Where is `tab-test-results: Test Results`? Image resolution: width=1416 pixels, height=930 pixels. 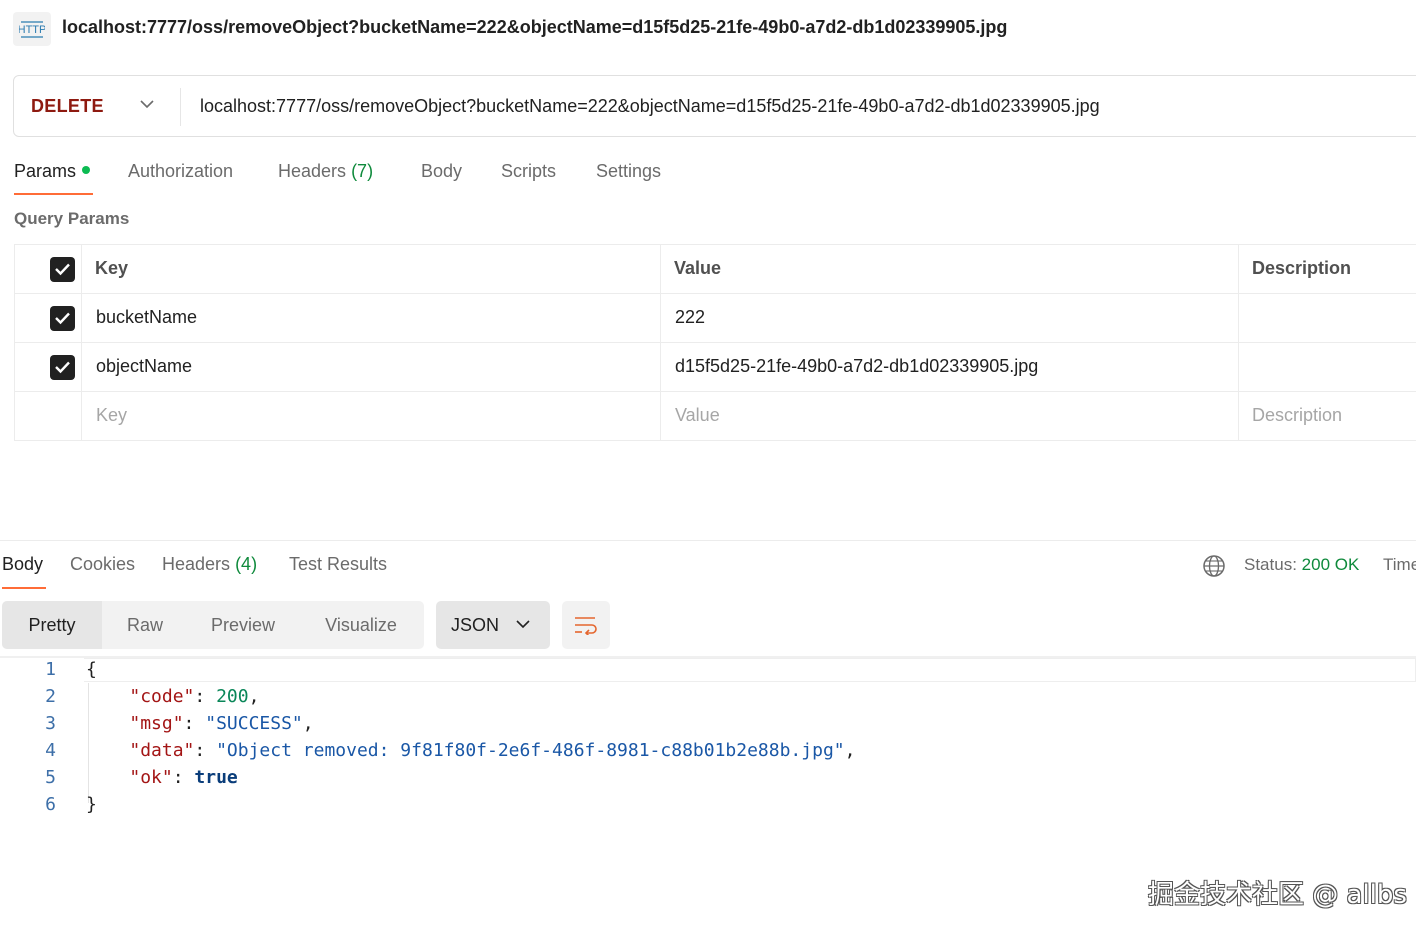 tab-test-results: Test Results is located at coordinates (338, 564).